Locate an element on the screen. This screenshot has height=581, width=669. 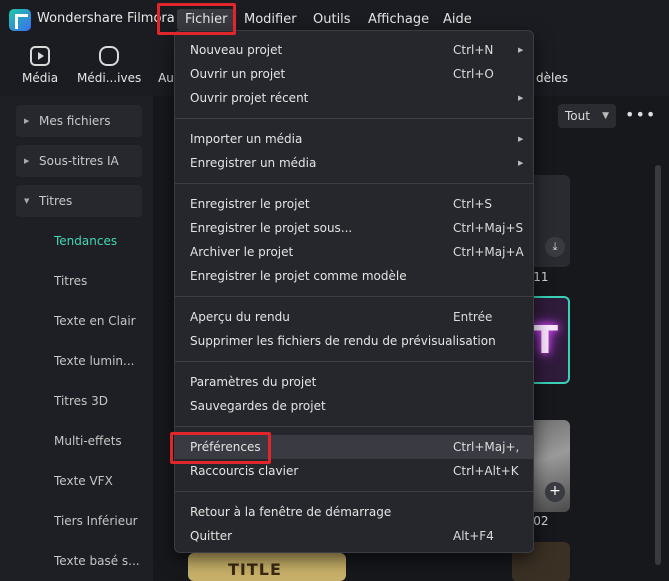
menu-item: Aperçu du rendu Entrée is located at coordinates (354, 317).